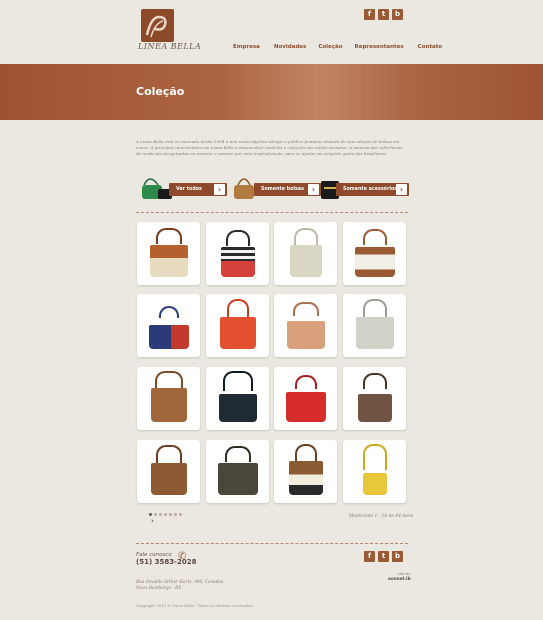 The image size is (543, 620). I want to click on social-links-footer: f t b, so click(383, 556).